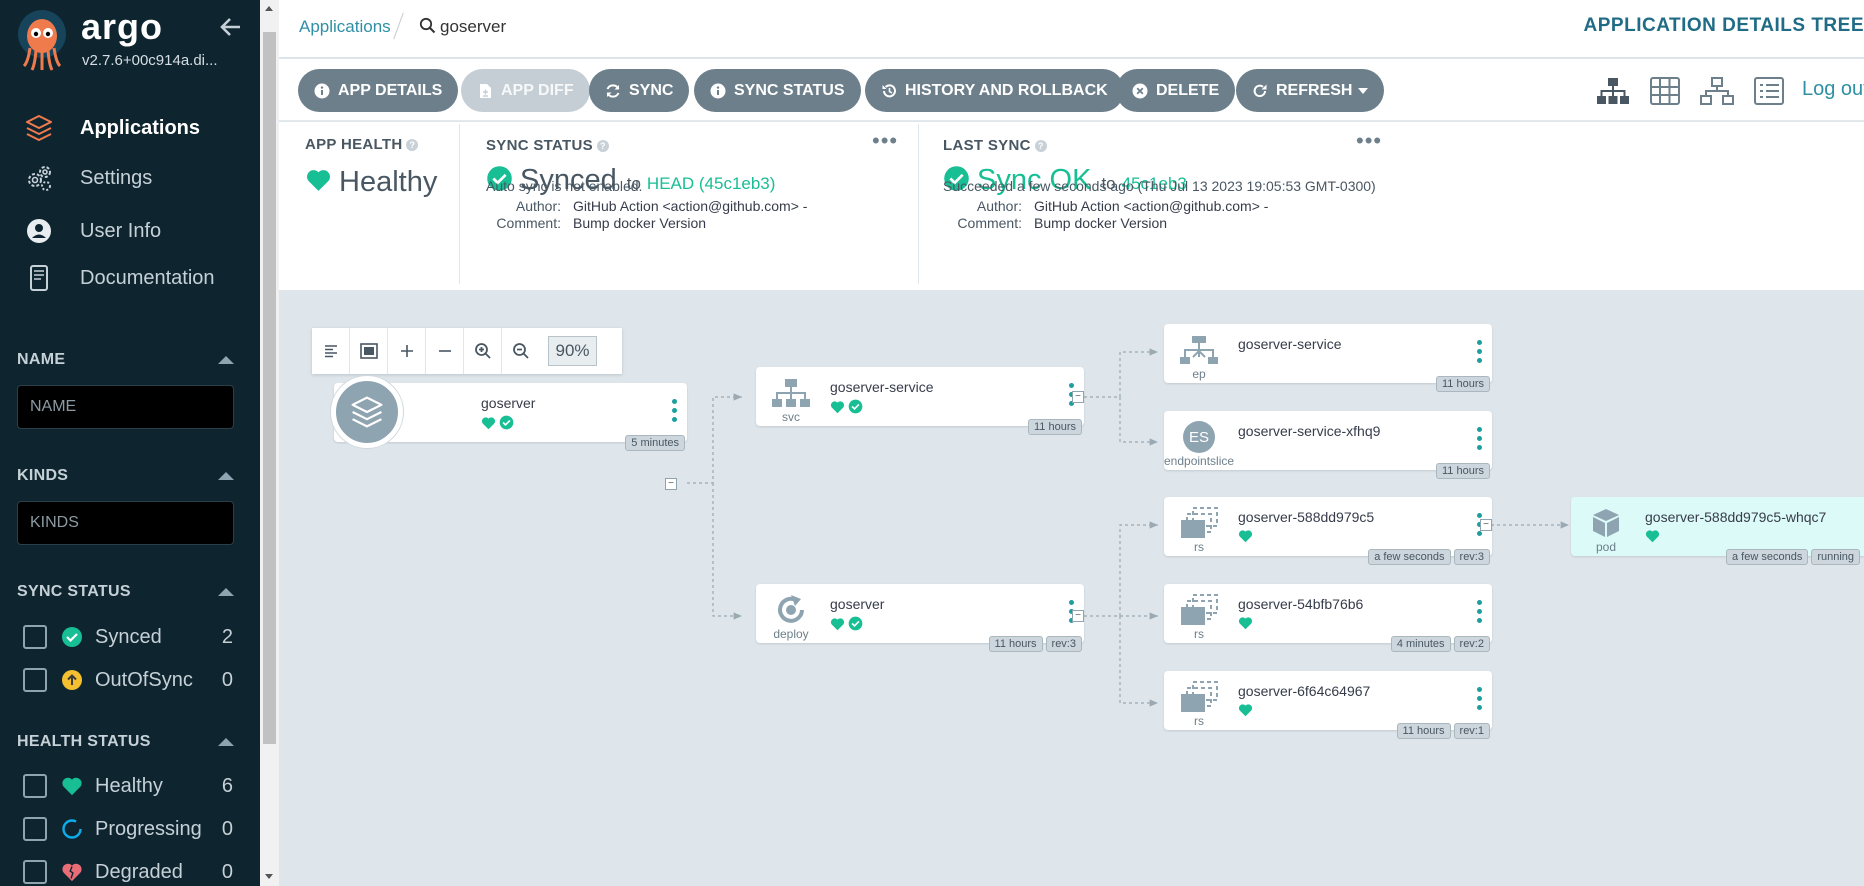  I want to click on sync-button: SYNC, so click(639, 90).